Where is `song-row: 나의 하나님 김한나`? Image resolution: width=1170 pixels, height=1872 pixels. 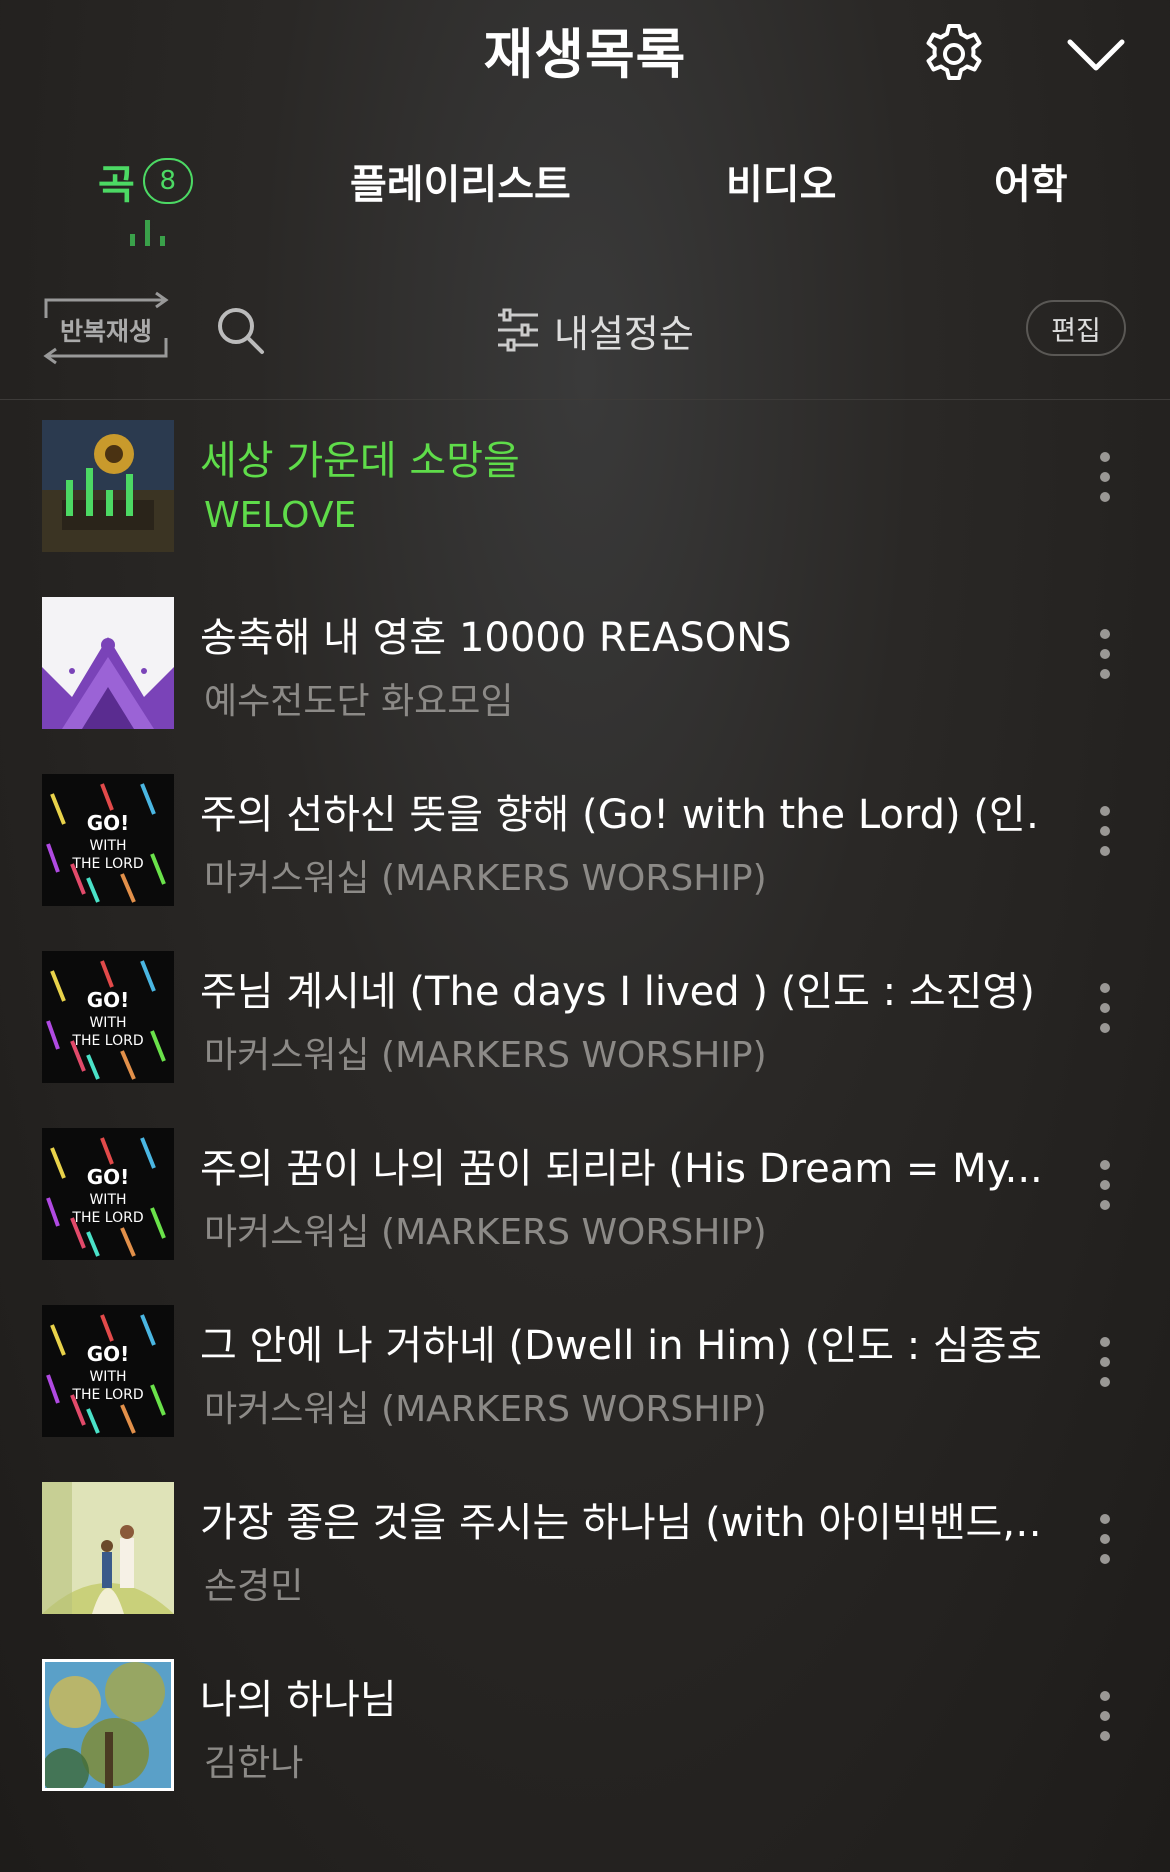
song-row: 나의 하나님 김한나 is located at coordinates (585, 1735).